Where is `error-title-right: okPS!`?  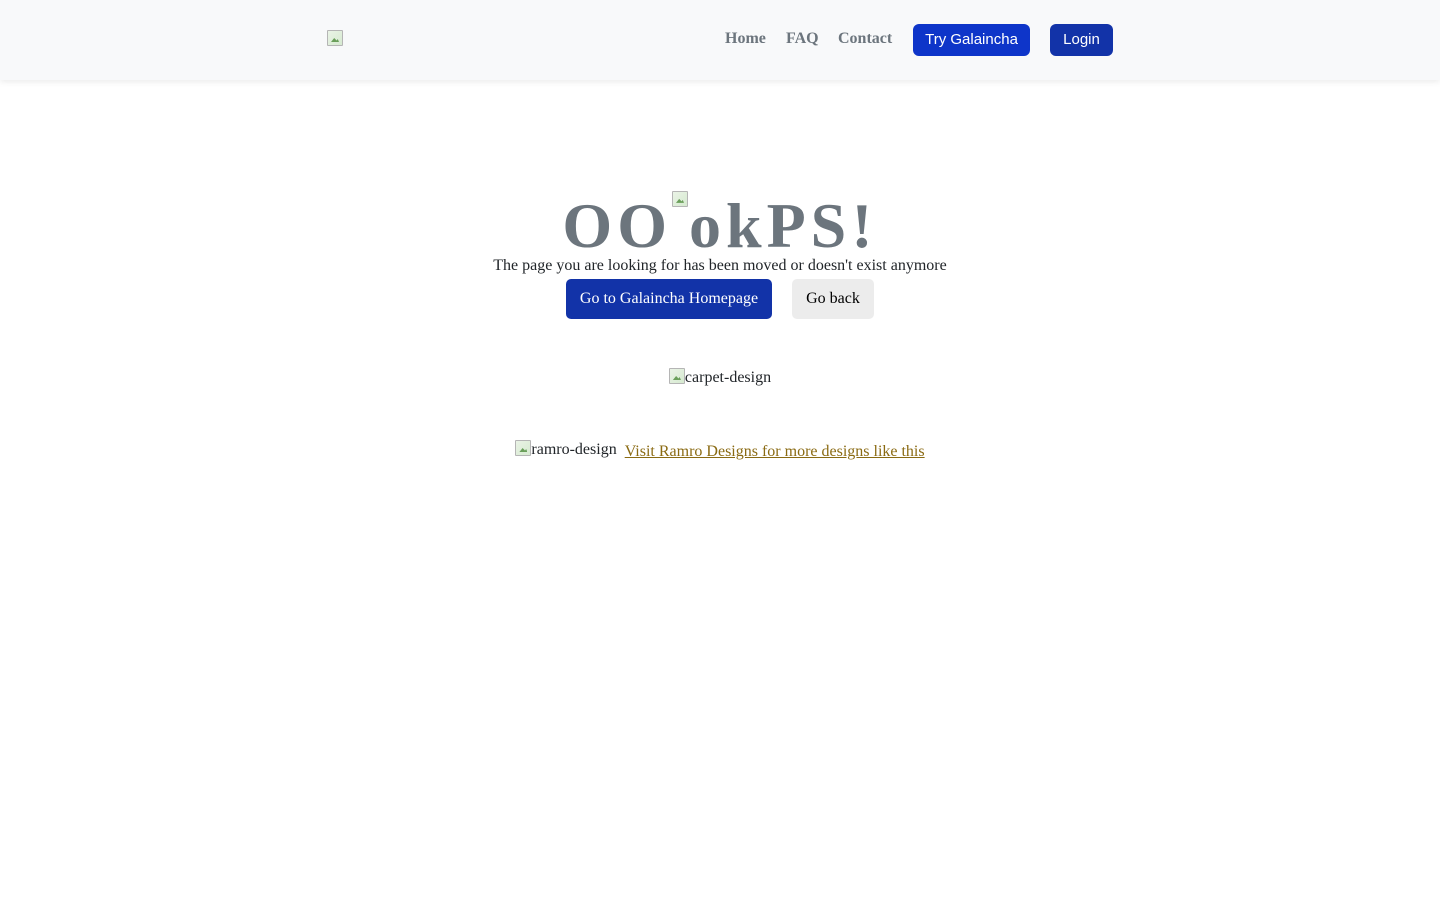 error-title-right: okPS! is located at coordinates (783, 225).